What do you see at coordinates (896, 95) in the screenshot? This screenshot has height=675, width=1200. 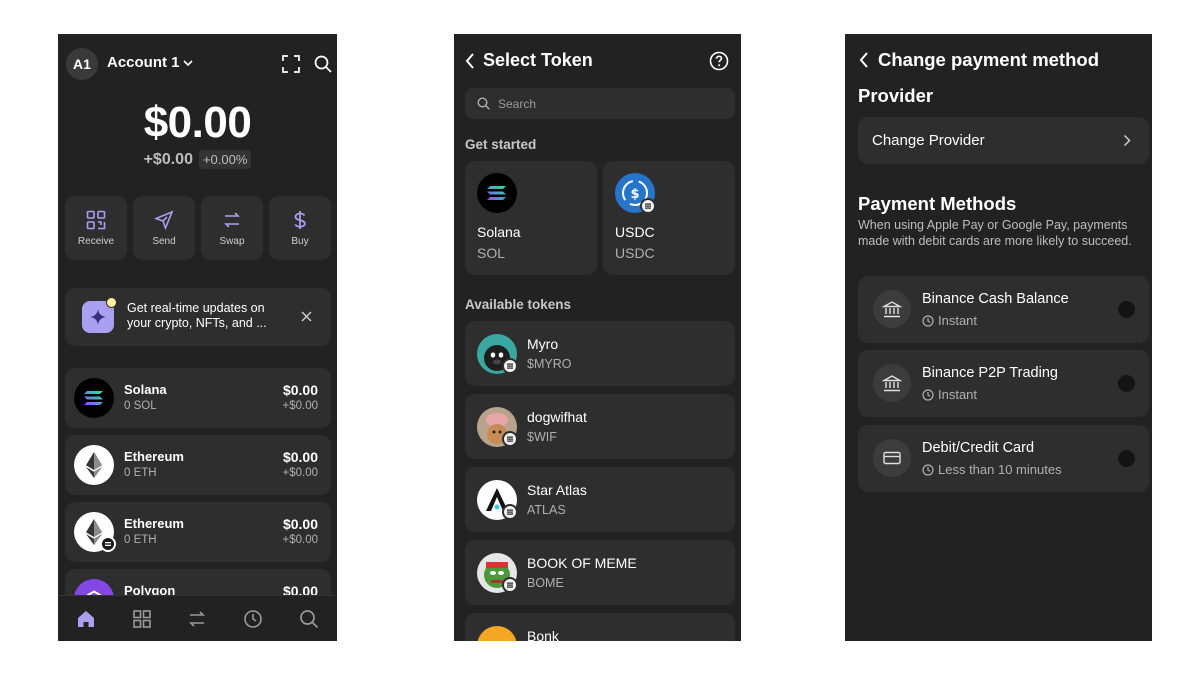 I see `provider-heading: Provider` at bounding box center [896, 95].